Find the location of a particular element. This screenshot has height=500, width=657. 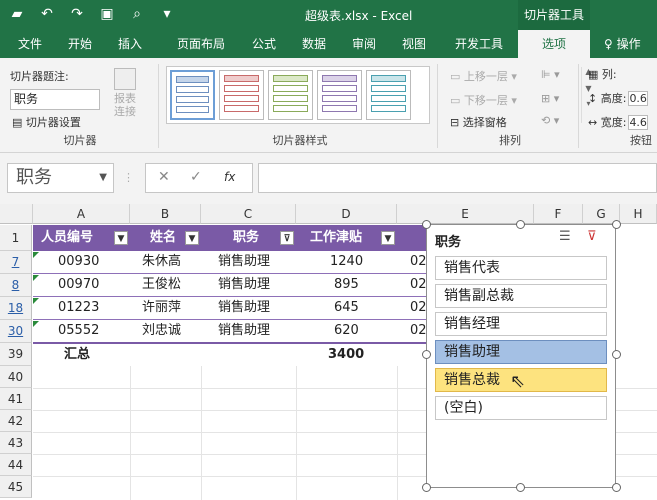

height-field: ↕ 高度: 0.6 is located at coordinates (618, 98).